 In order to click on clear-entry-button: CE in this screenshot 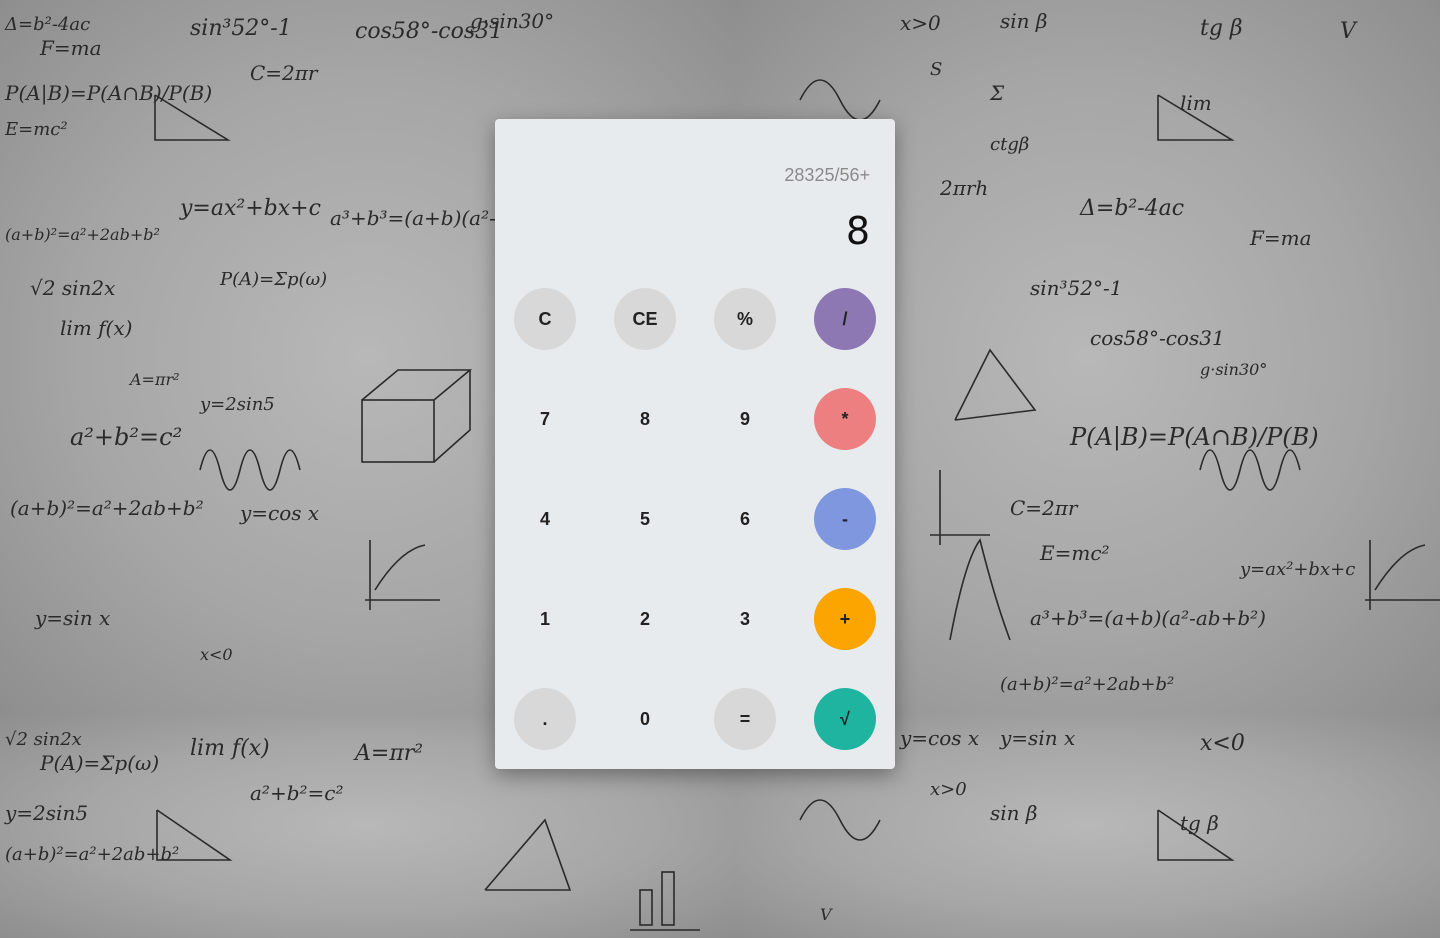, I will do `click(645, 319)`.